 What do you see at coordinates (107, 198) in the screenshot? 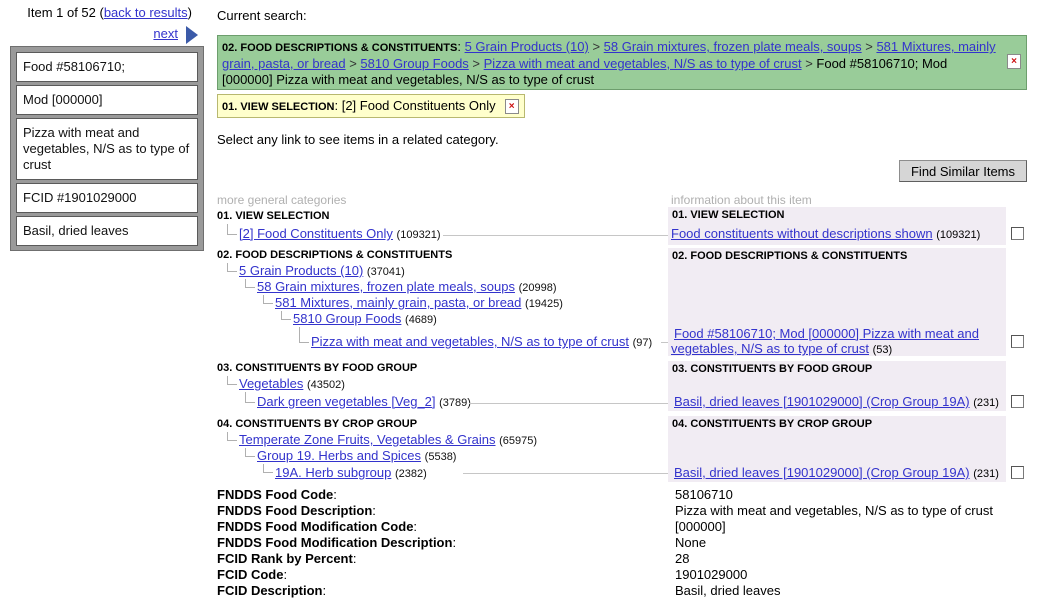
I see `item-fcid-number: FCID #1901029000` at bounding box center [107, 198].